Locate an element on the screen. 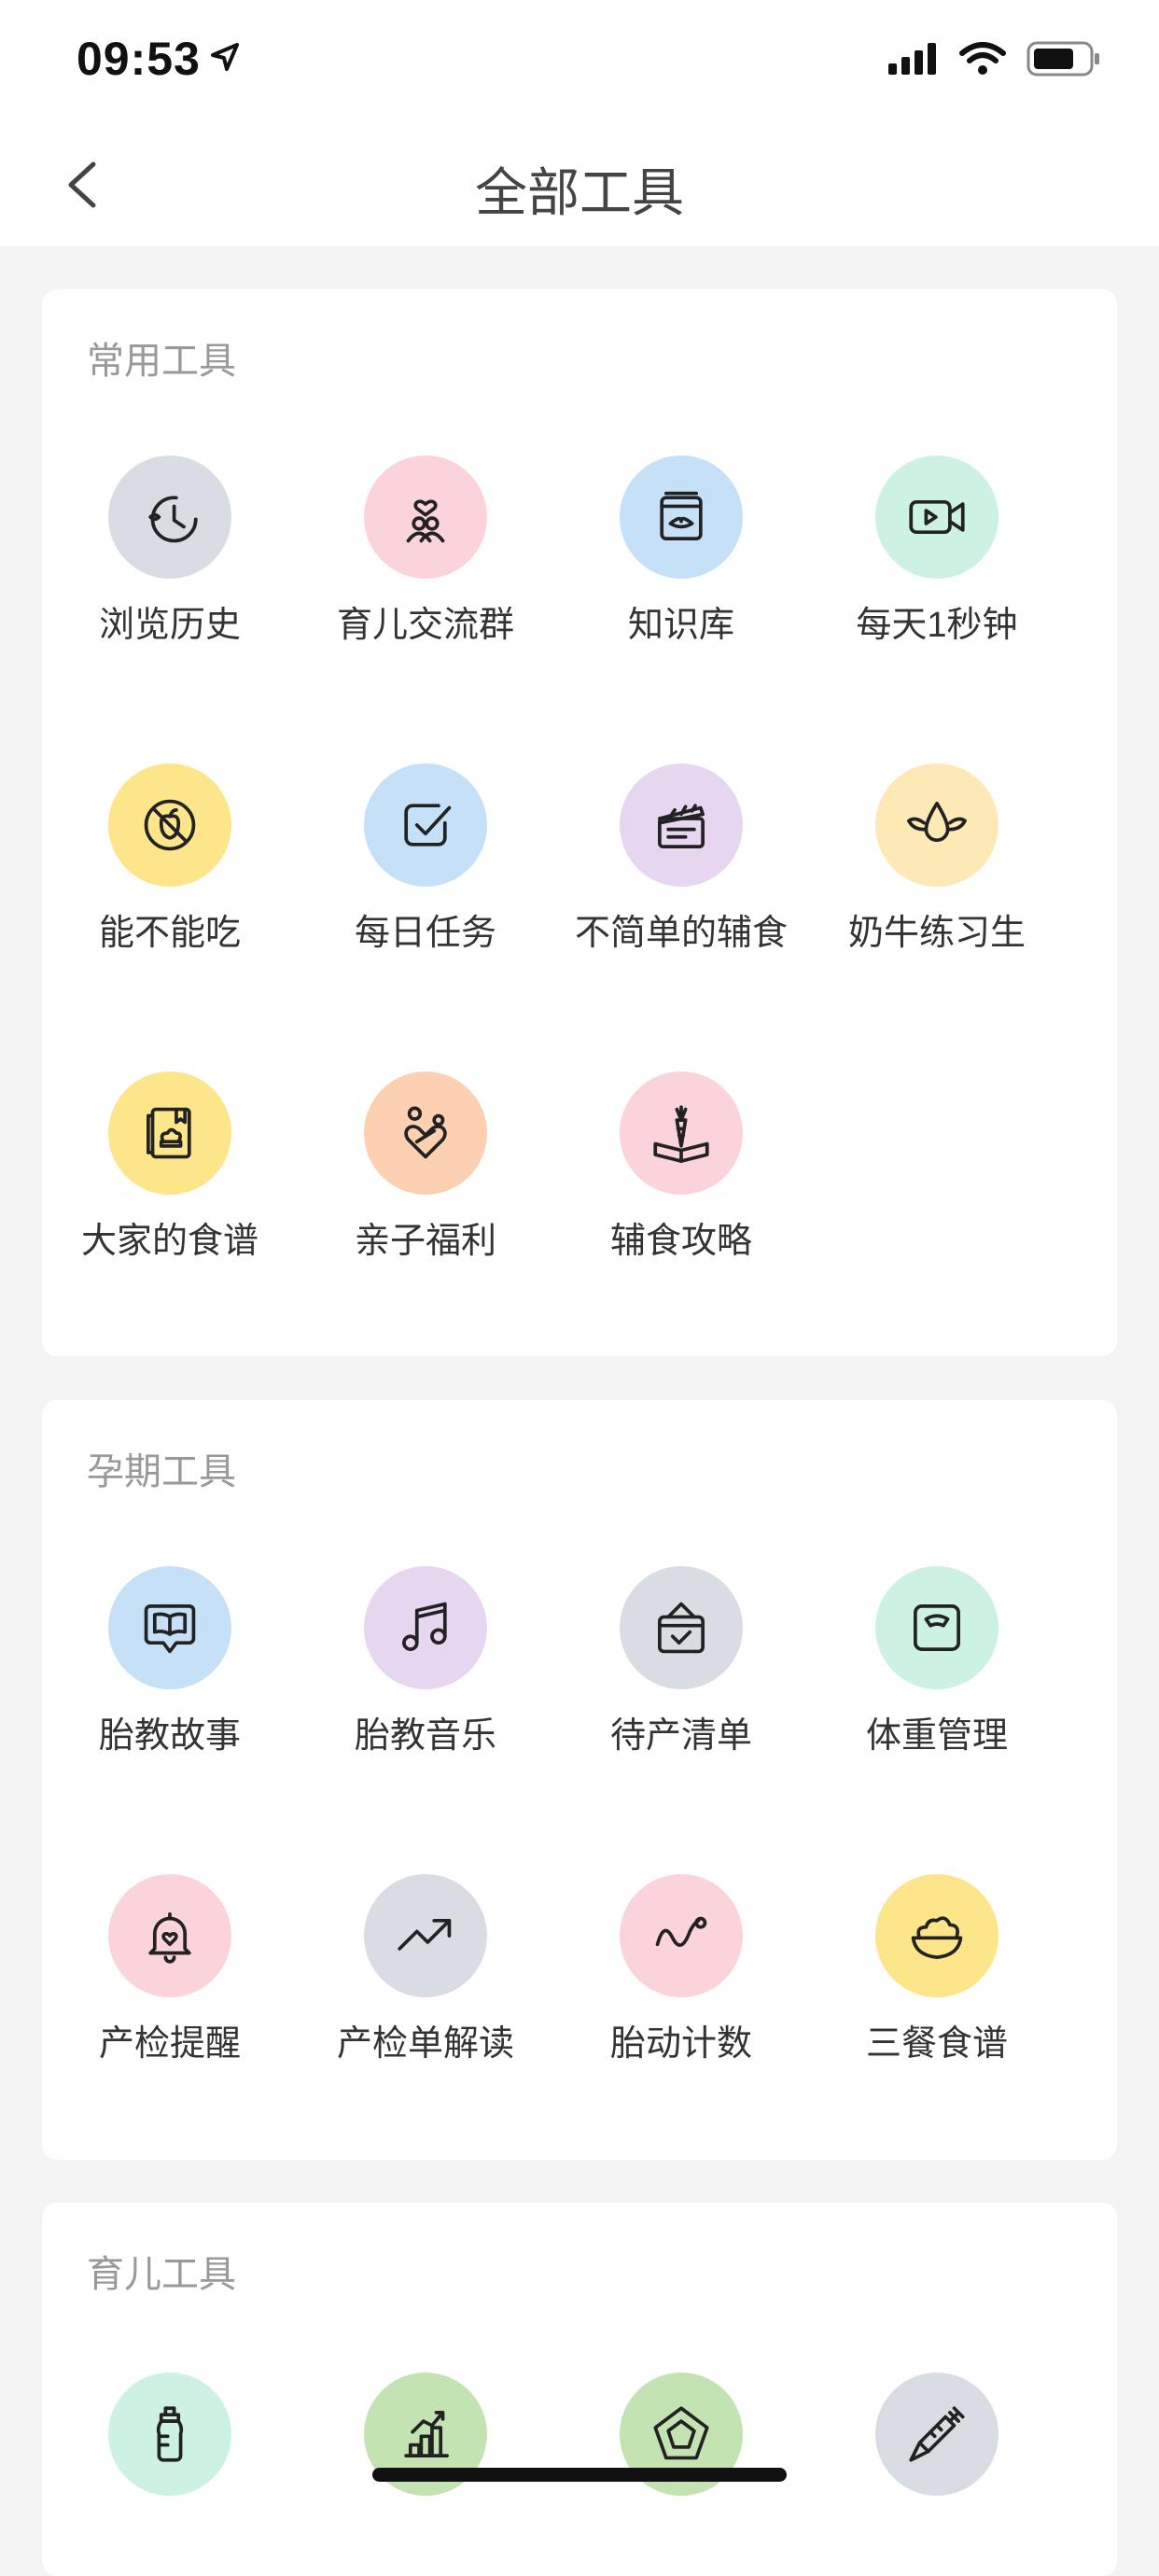 This screenshot has height=2576, width=1159. tool-fetal-movement-count: 胎动计数 is located at coordinates (681, 1970).